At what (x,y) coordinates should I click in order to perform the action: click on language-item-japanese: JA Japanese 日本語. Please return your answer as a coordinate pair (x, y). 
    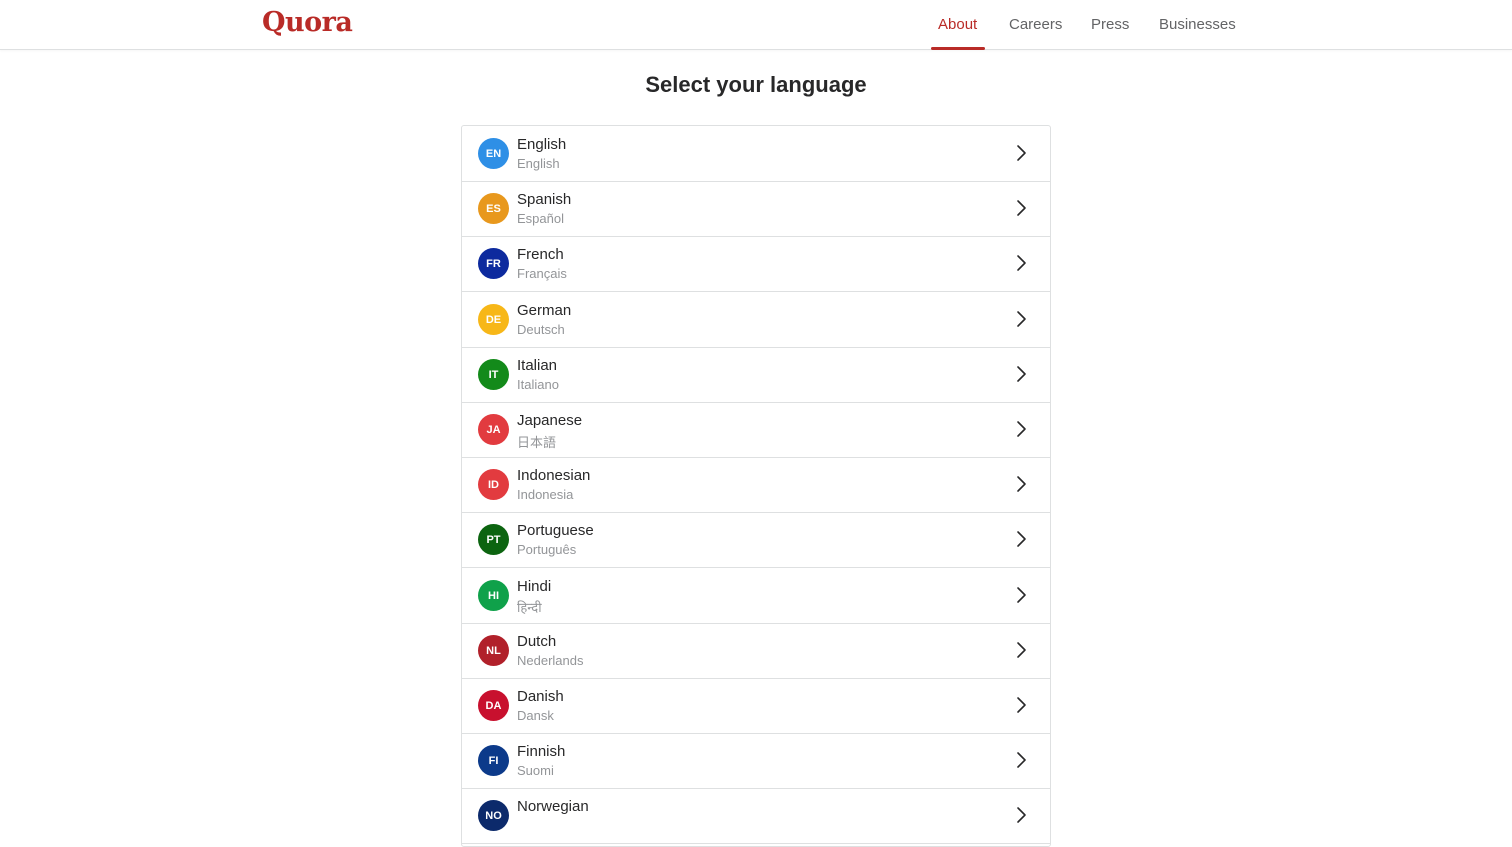
    Looking at the image, I should click on (756, 430).